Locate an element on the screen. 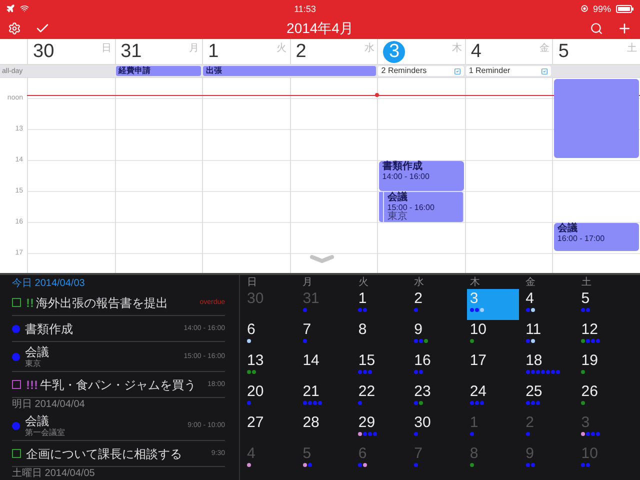 Image resolution: width=640 pixels, height=480 pixels. month-day: 2 is located at coordinates (437, 304).